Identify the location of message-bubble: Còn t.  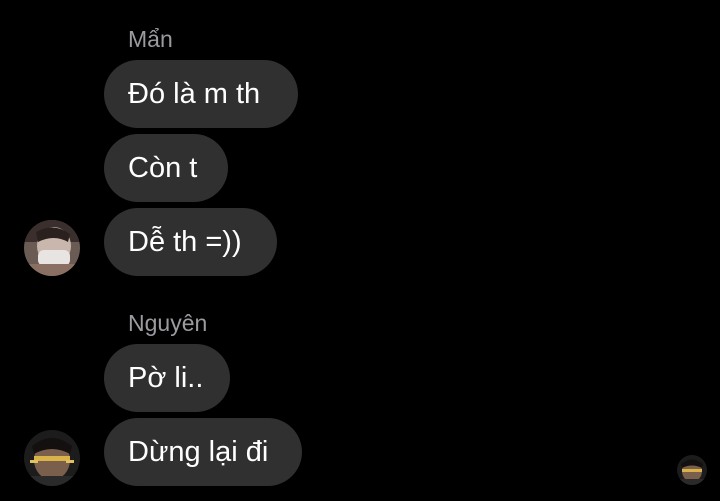
(166, 168).